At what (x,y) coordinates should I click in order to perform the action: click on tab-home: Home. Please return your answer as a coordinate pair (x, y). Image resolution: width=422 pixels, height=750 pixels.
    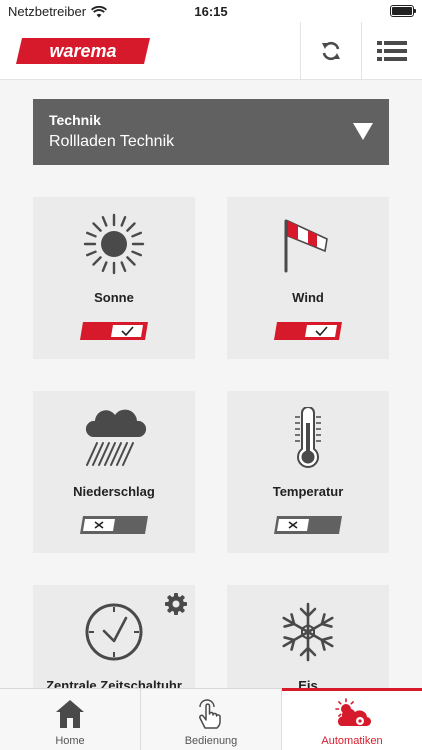
    Looking at the image, I should click on (70, 719).